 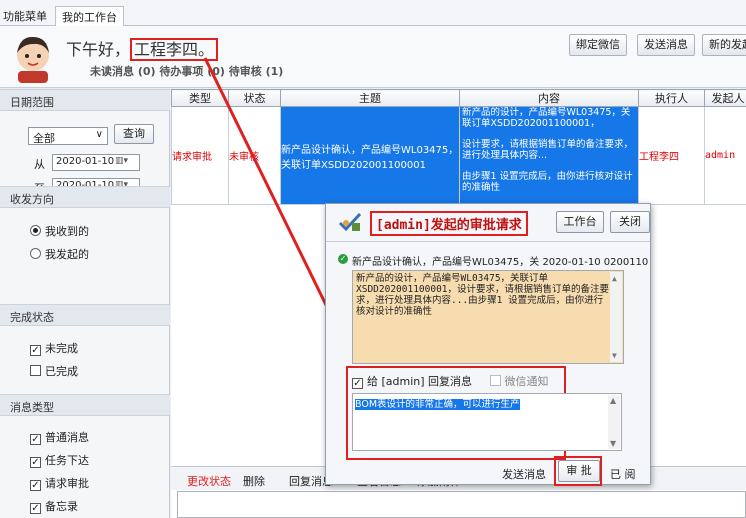 I want to click on reply-textarea: BOM表设计的非常正确，可以进行生产 ▲ ▼, so click(x=487, y=422).